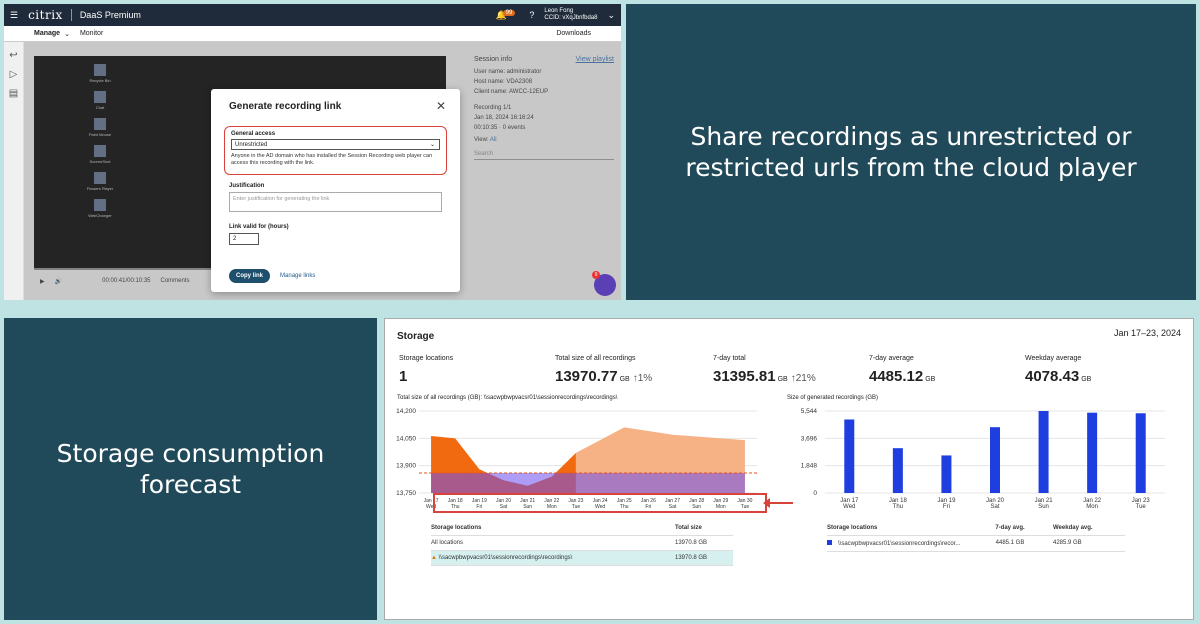 This screenshot has height=624, width=1200. Describe the element at coordinates (14, 171) in the screenshot. I see `side-rail: ↩ ▷ ▤` at that location.